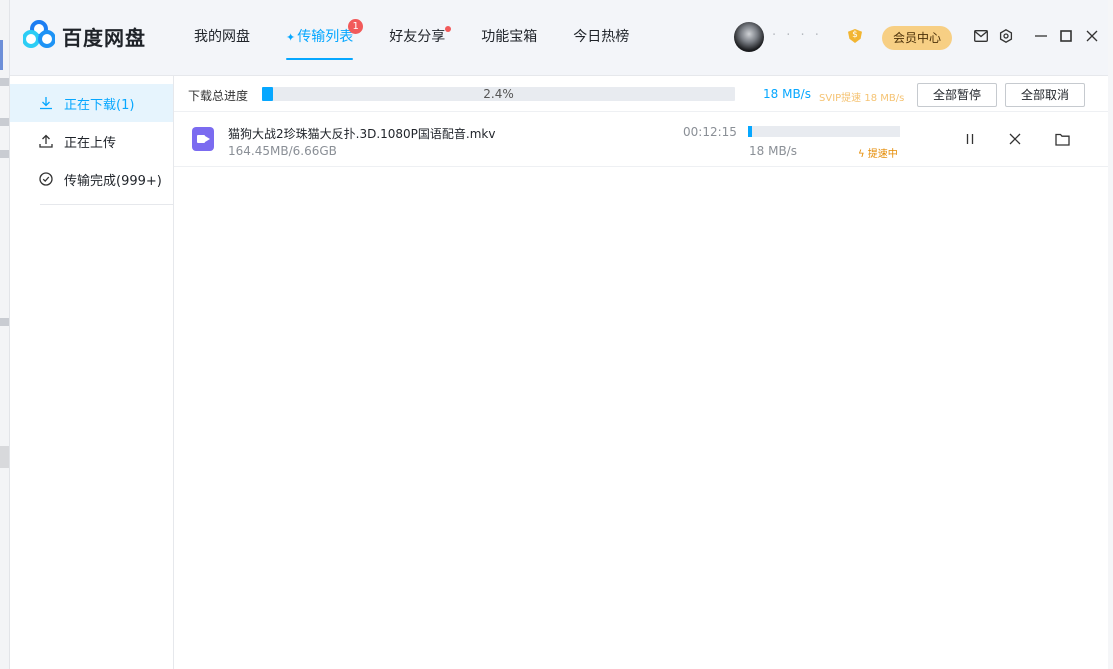 The image size is (1113, 669). Describe the element at coordinates (282, 151) in the screenshot. I see `file-size: 164.45MB/6.66GB` at that location.